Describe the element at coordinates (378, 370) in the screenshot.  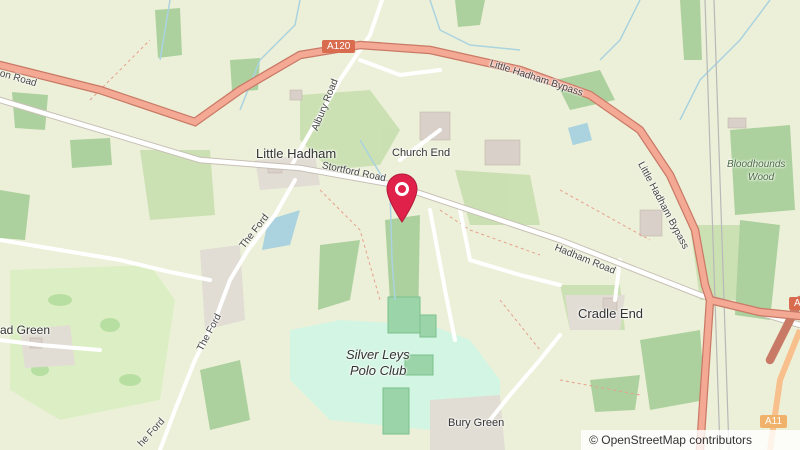
I see `label-polo-club-2: Polo Club` at that location.